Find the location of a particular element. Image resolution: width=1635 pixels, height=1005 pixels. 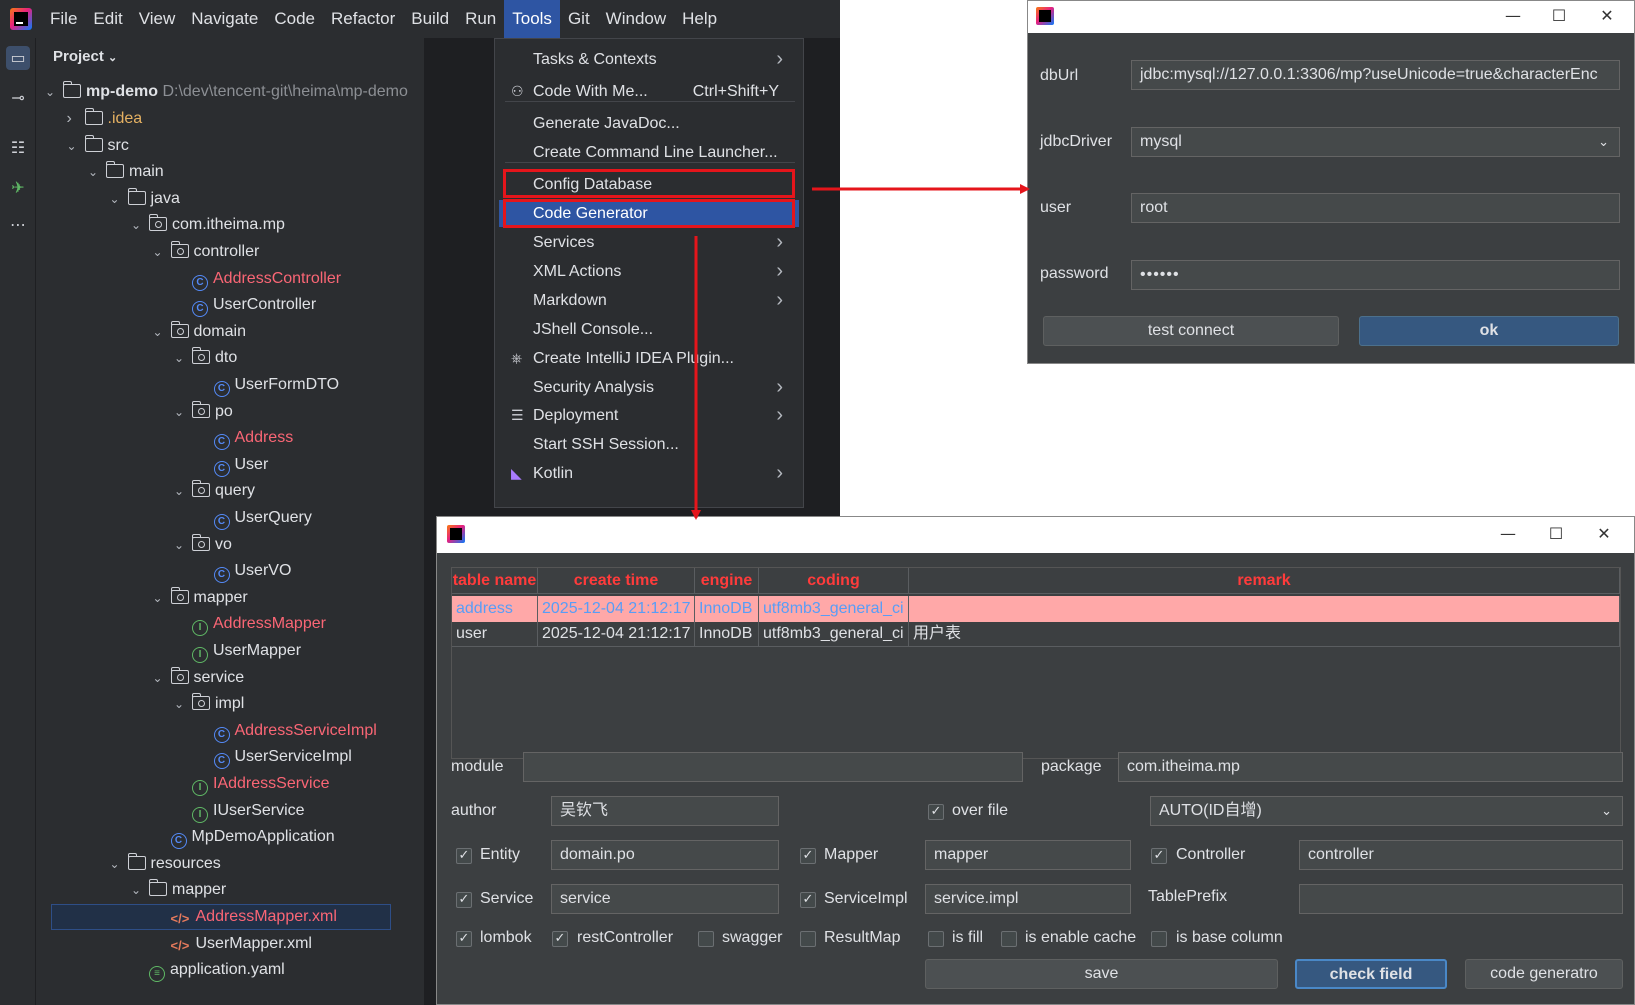

tree-item: </> AddressMapper.xml is located at coordinates (245, 916).